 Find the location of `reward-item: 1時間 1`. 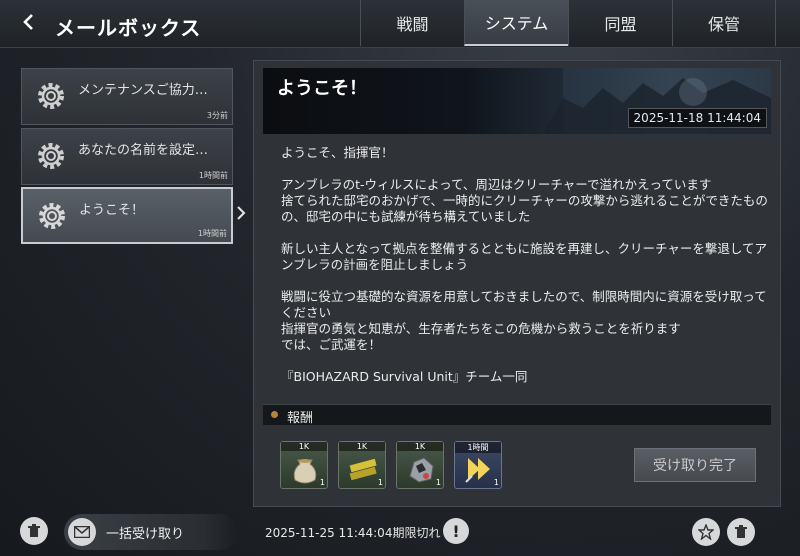

reward-item: 1時間 1 is located at coordinates (478, 465).